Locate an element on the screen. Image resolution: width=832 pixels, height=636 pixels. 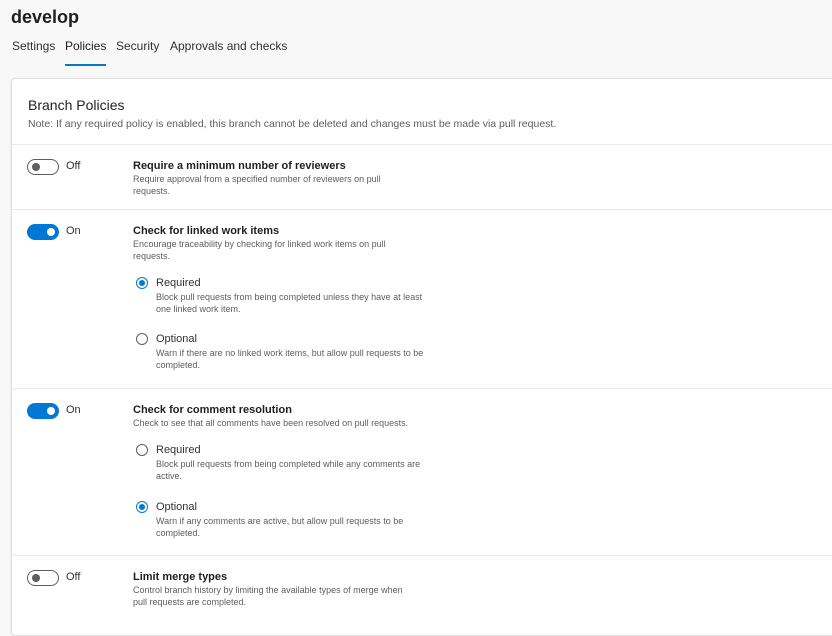
minimum-reviewers-toggle is located at coordinates (43, 167).